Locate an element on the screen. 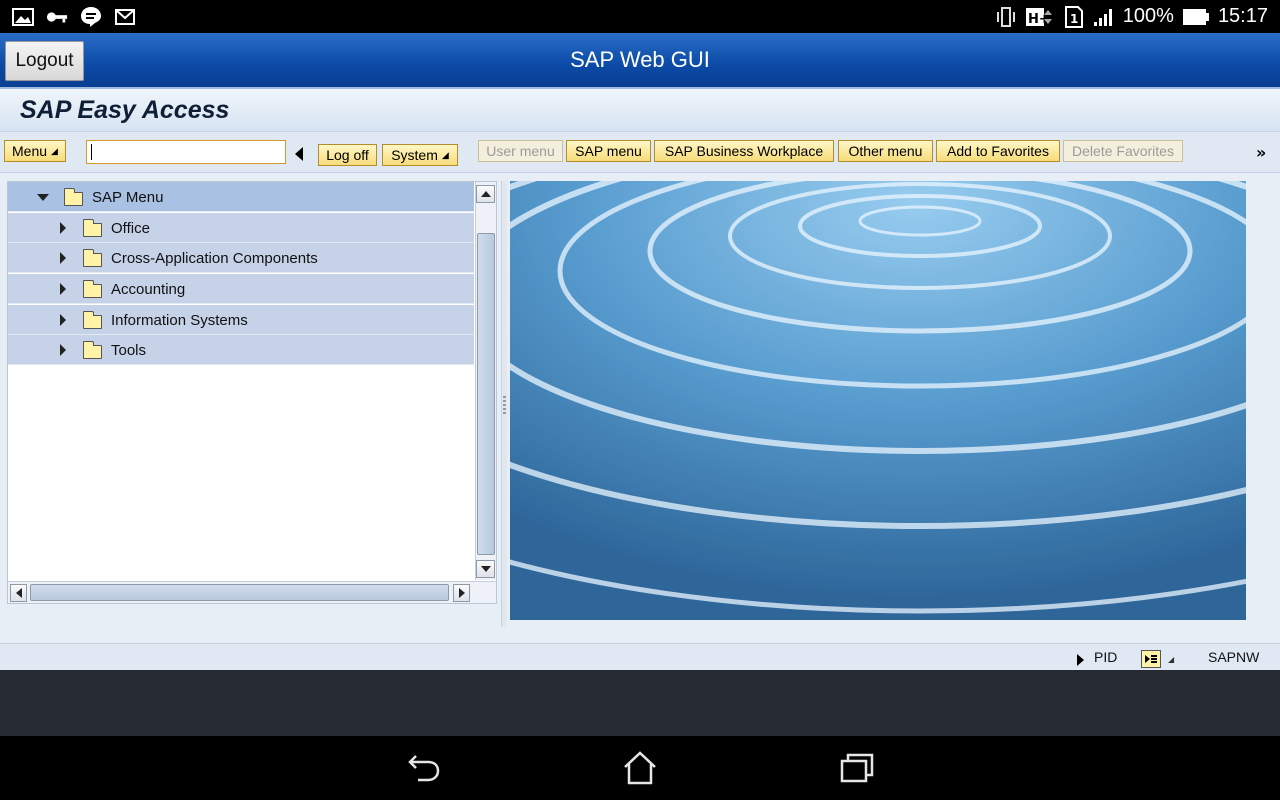 This screenshot has height=800, width=1280. page-header: SAP Easy Access is located at coordinates (640, 109).